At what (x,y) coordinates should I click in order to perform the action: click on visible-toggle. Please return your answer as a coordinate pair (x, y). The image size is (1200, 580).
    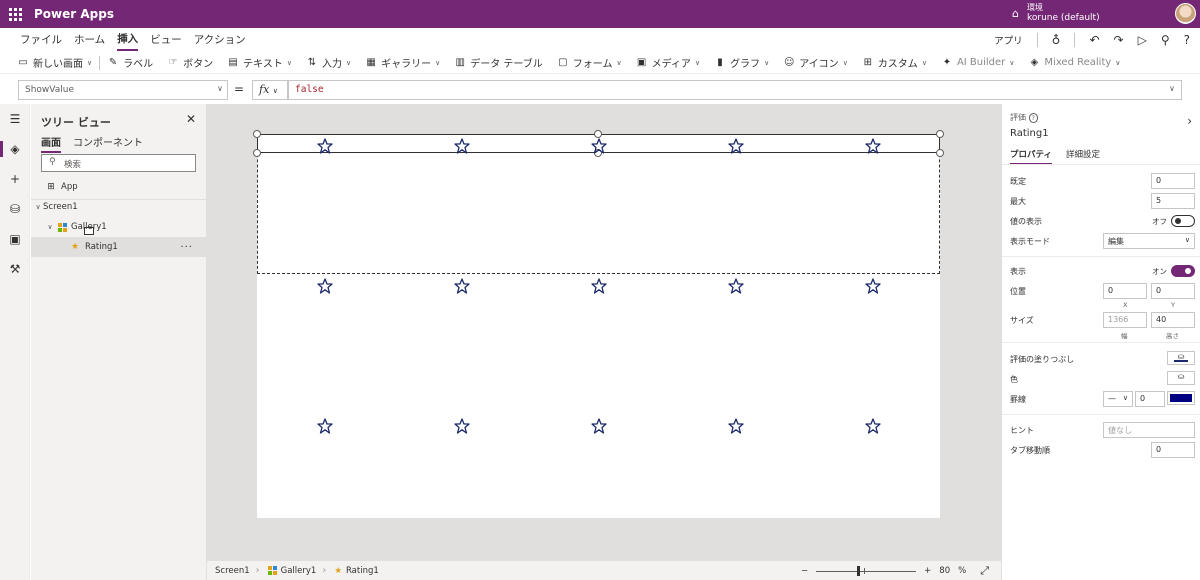
    Looking at the image, I should click on (1183, 271).